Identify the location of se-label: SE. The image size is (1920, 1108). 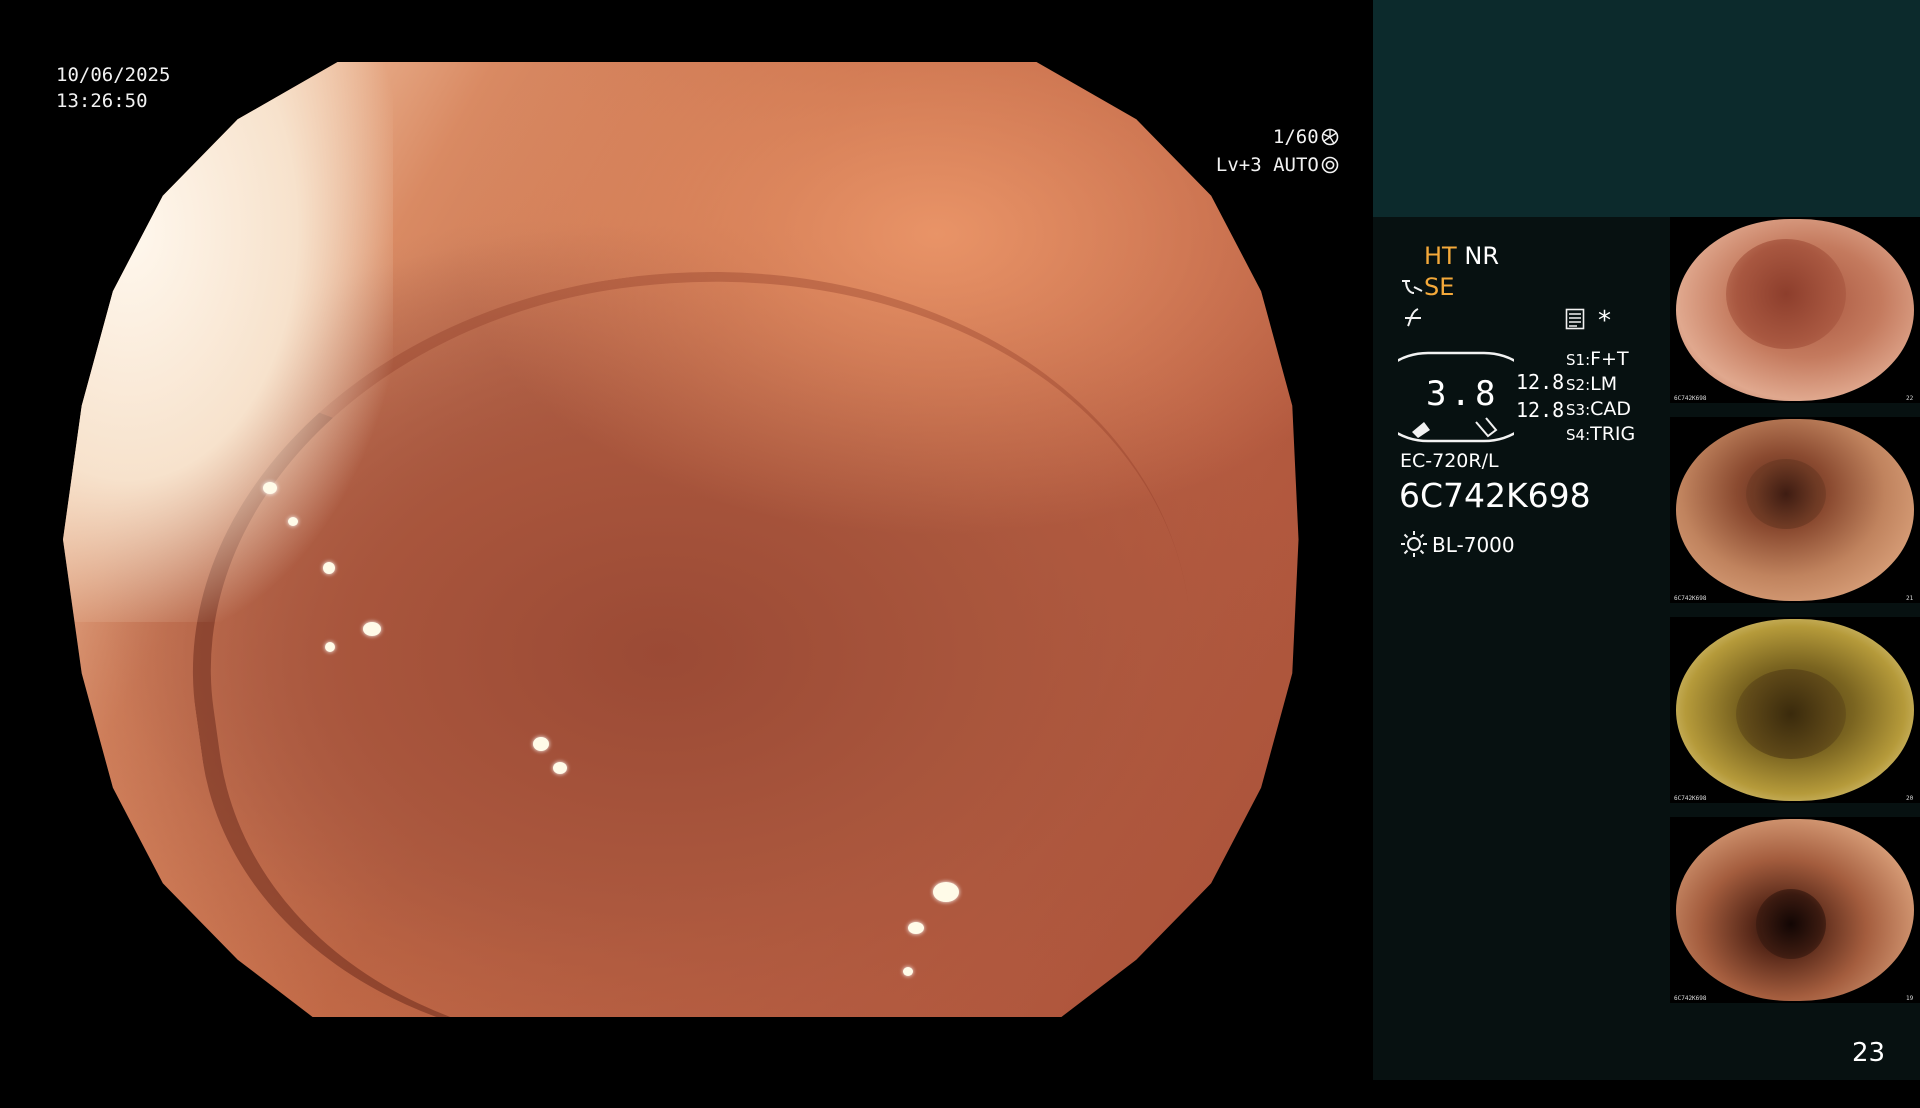
(1439, 287).